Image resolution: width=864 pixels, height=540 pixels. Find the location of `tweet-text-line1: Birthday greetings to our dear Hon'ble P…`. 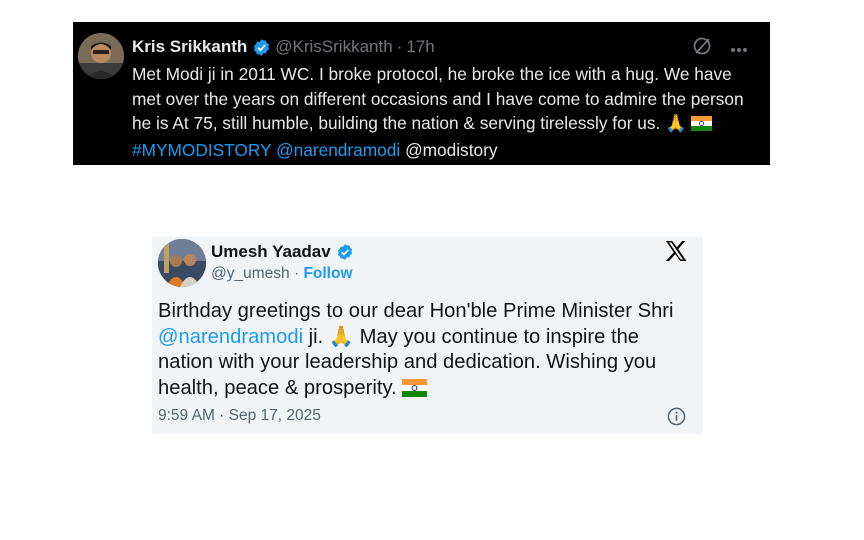

tweet-text-line1: Birthday greetings to our dear Hon'ble P… is located at coordinates (416, 311).